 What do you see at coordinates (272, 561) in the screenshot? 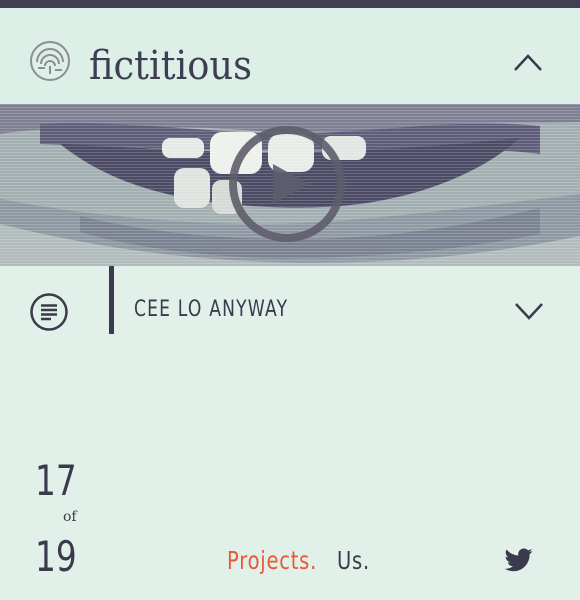
I see `nav-link-projects: Projects.` at bounding box center [272, 561].